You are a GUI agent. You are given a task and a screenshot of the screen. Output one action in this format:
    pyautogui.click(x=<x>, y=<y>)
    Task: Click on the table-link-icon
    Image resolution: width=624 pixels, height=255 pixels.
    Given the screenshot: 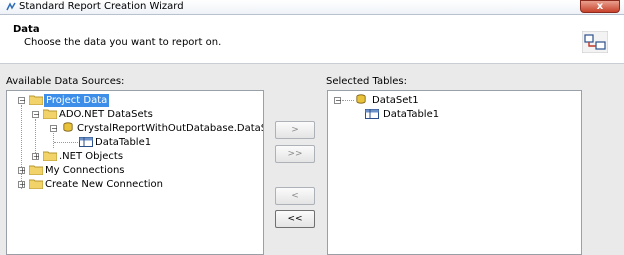 What is the action you would take?
    pyautogui.click(x=595, y=42)
    